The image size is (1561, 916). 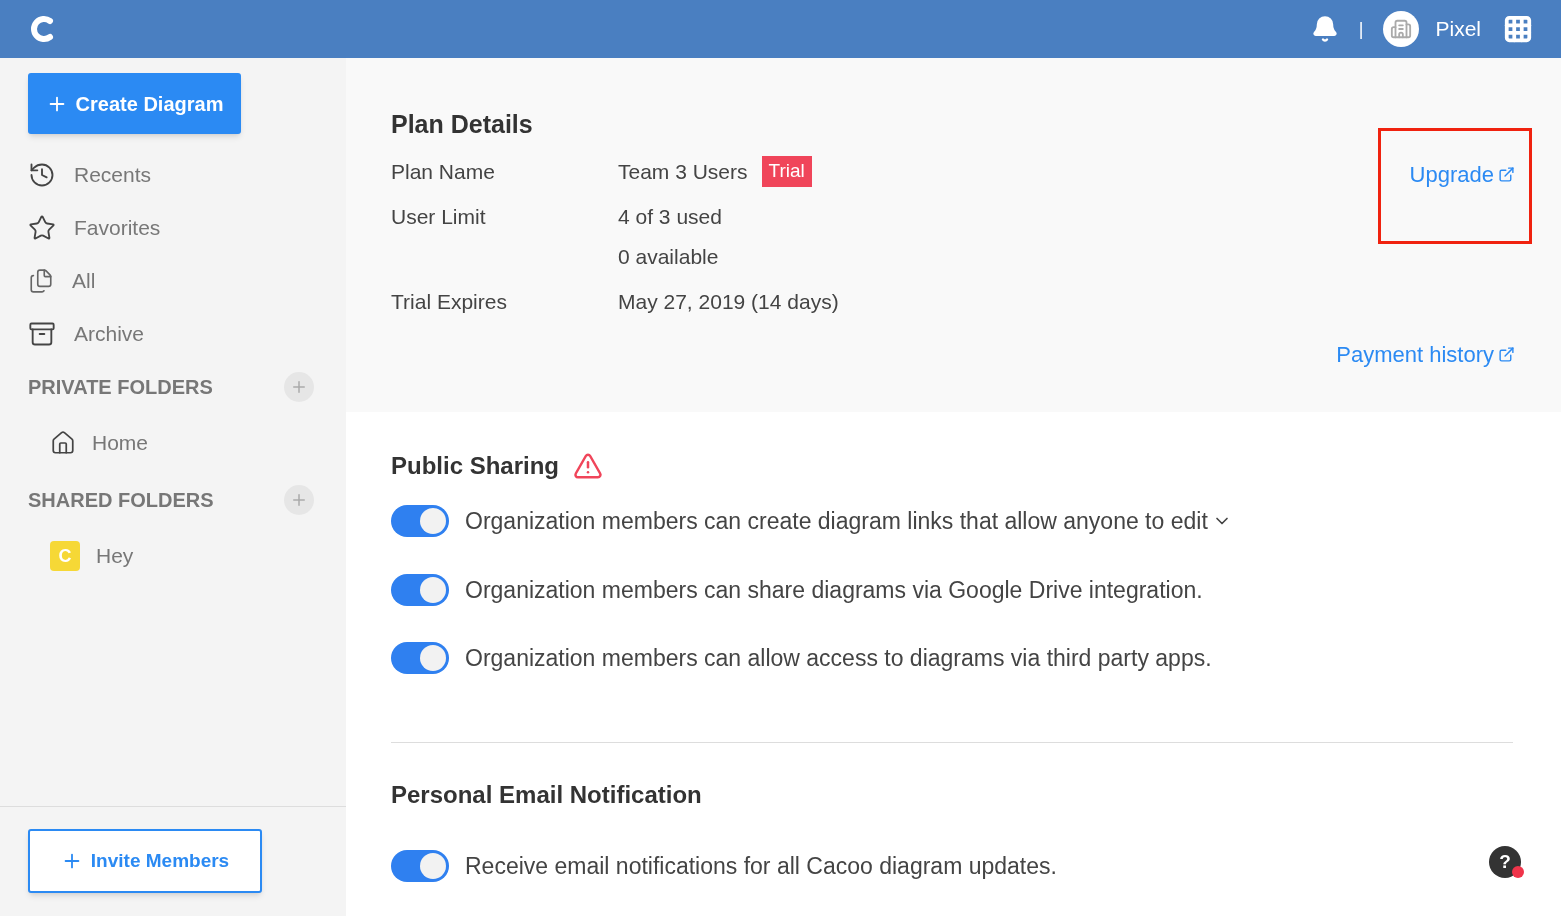 I want to click on field-label: Plan Name, so click(x=443, y=171).